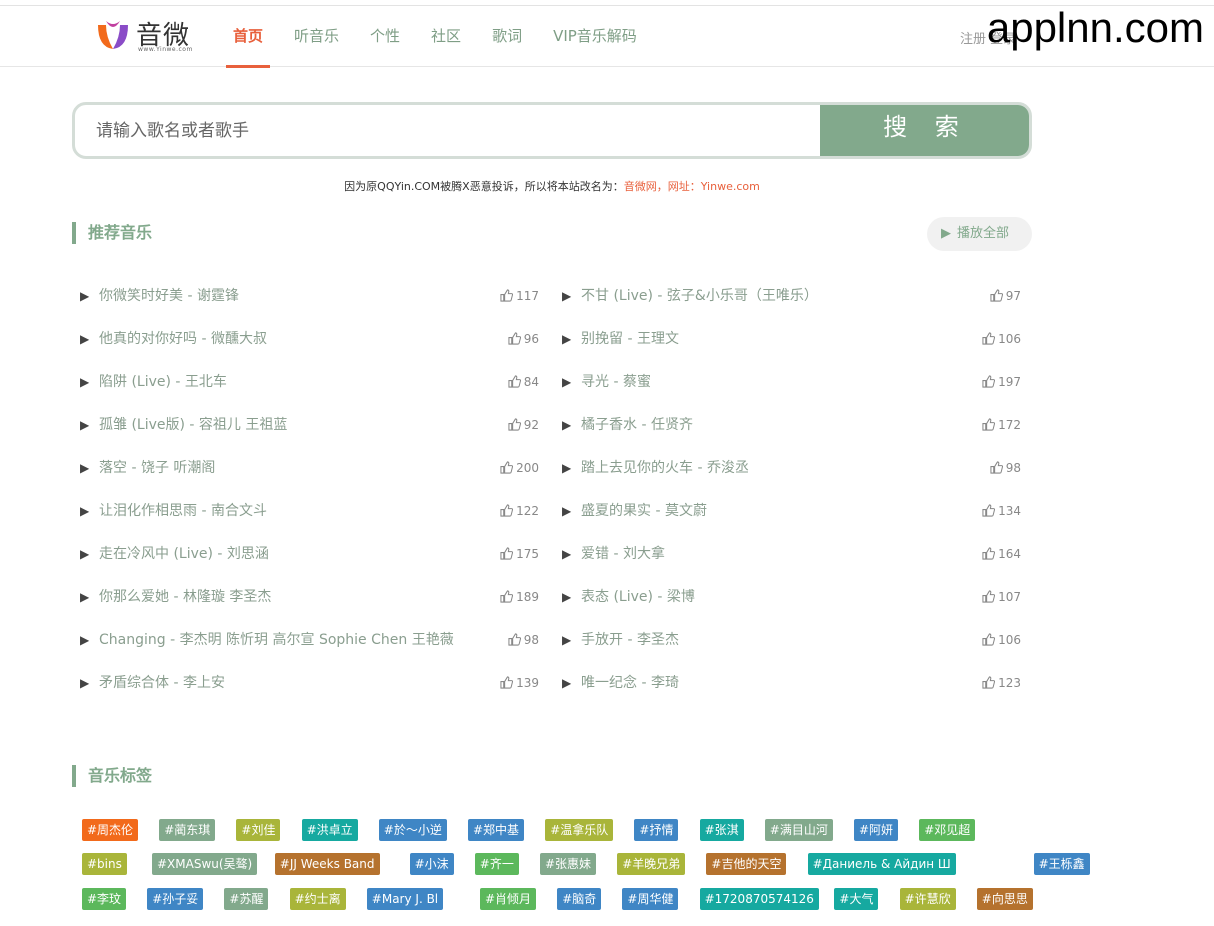 This screenshot has width=1214, height=926. I want to click on music-tag: #抒情, so click(656, 830).